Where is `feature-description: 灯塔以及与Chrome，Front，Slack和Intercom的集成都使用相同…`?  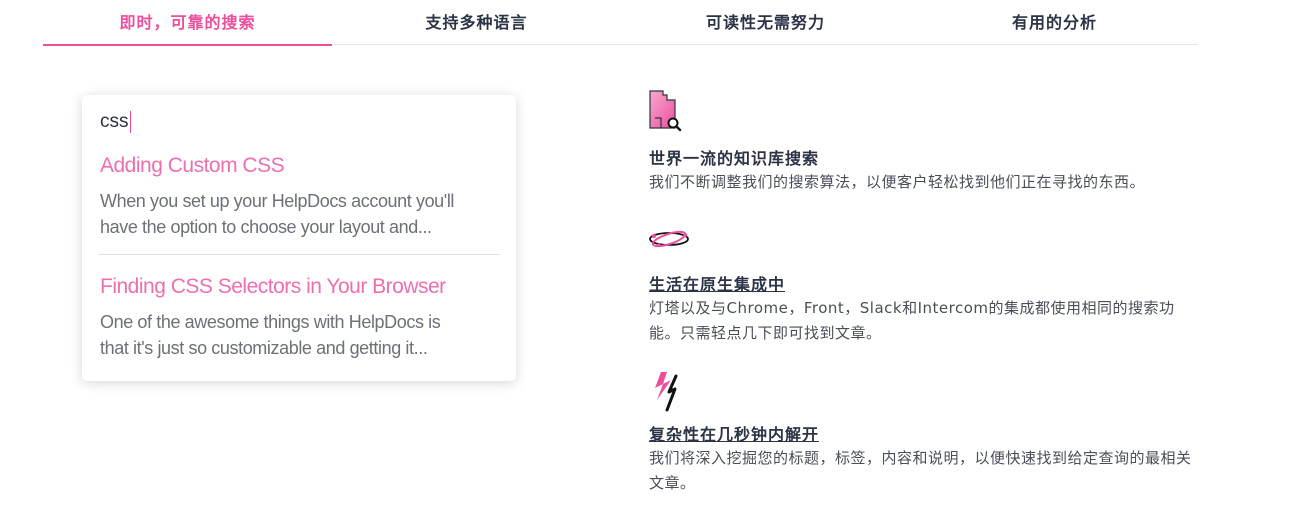 feature-description: 灯塔以及与Chrome，Front，Slack和Intercom的集成都使用相同… is located at coordinates (912, 320).